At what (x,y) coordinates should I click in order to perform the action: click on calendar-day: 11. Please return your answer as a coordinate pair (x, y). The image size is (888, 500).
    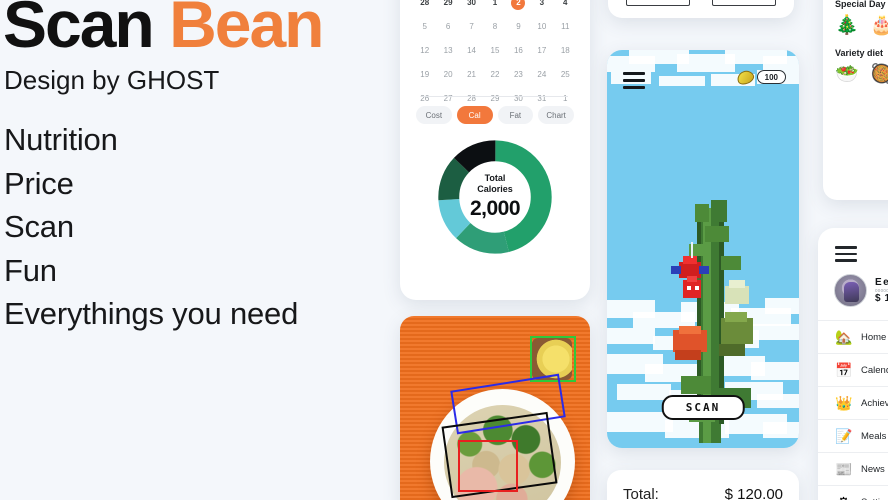
    Looking at the image, I should click on (565, 27).